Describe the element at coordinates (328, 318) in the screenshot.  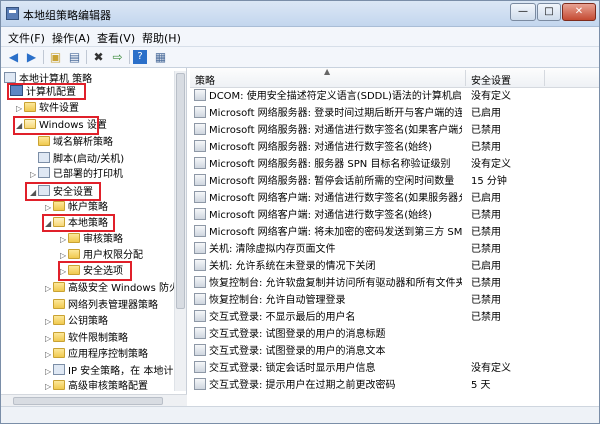
I see `policy-name: 交互式登录: 不显示最后的用户名` at that location.